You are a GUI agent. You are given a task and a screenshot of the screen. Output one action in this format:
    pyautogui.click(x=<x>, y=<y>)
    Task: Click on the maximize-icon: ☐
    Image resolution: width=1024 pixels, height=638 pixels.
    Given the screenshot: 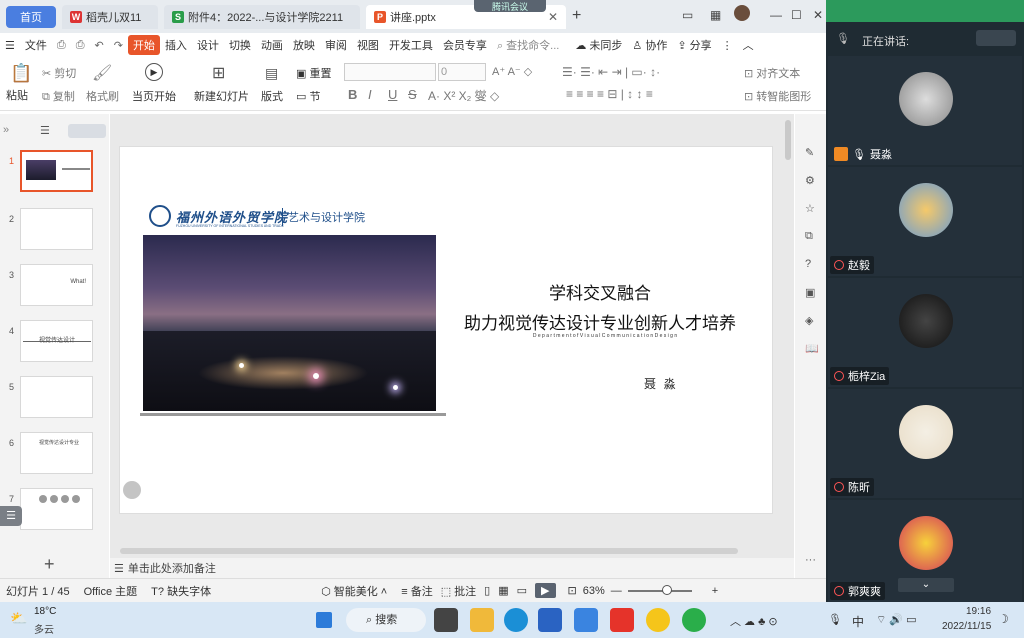 What is the action you would take?
    pyautogui.click(x=796, y=15)
    